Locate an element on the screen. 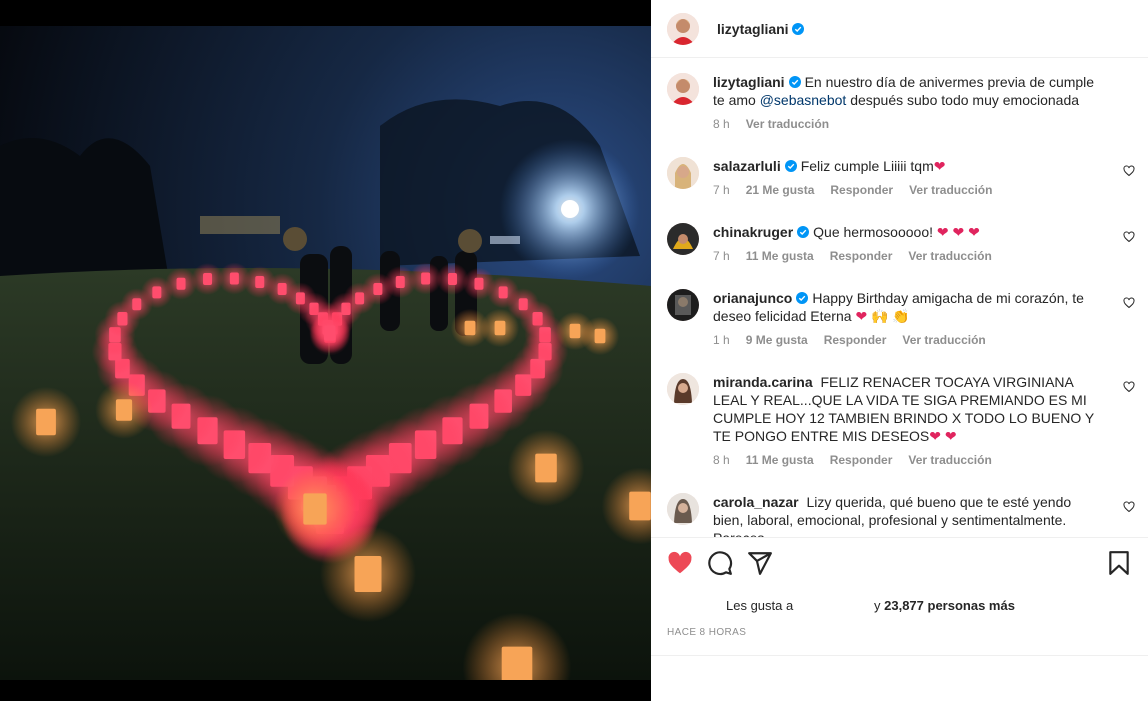  comment-emoji: ❤ is located at coordinates (939, 166).